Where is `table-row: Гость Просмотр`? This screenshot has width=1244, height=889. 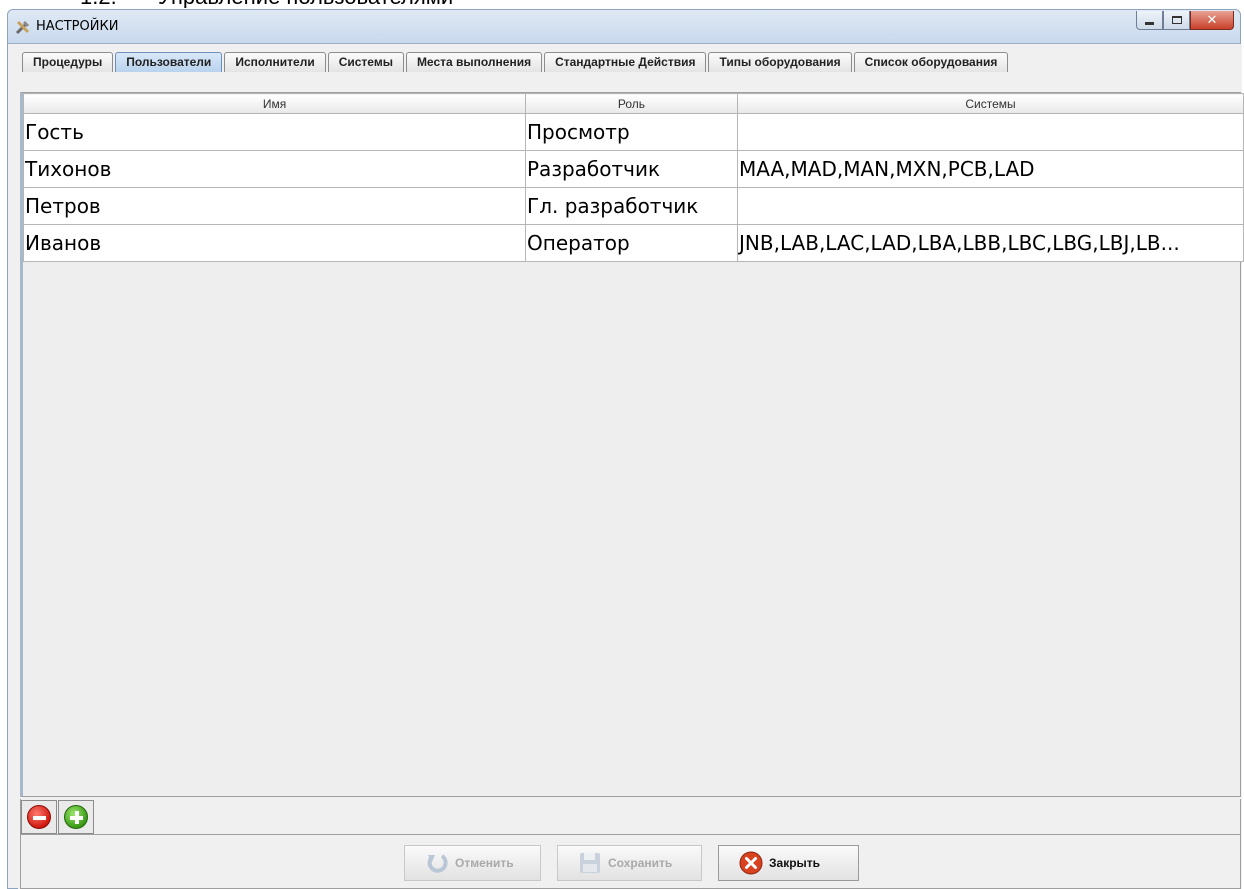
table-row: Гость Просмотр is located at coordinates (633, 132).